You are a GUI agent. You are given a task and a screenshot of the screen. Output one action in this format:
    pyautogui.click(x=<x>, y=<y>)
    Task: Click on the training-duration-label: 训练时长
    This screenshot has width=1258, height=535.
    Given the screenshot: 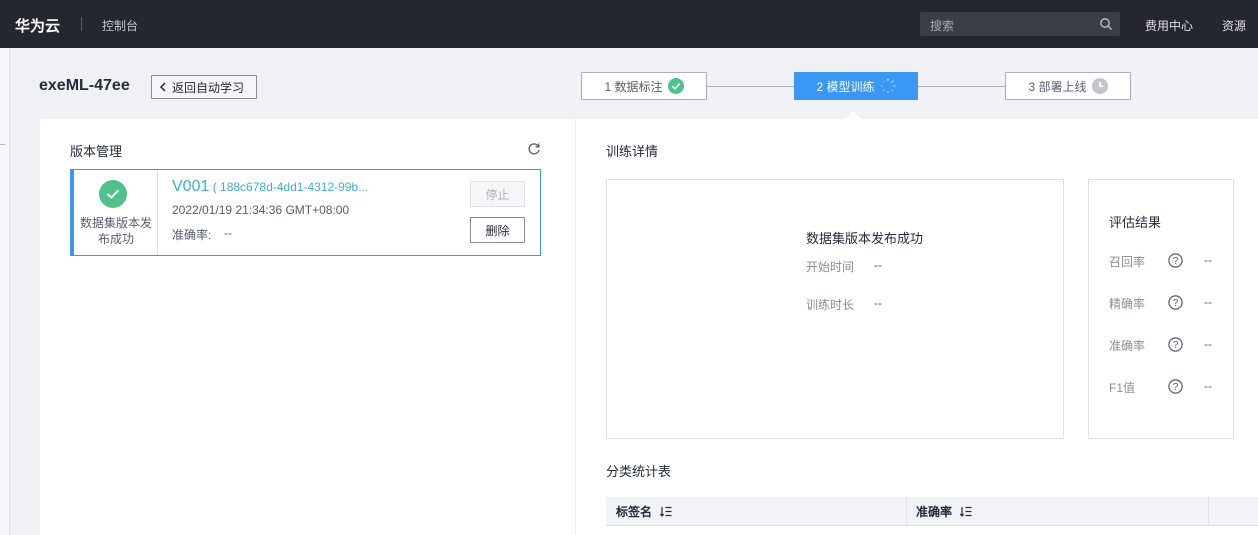 What is the action you would take?
    pyautogui.click(x=830, y=305)
    